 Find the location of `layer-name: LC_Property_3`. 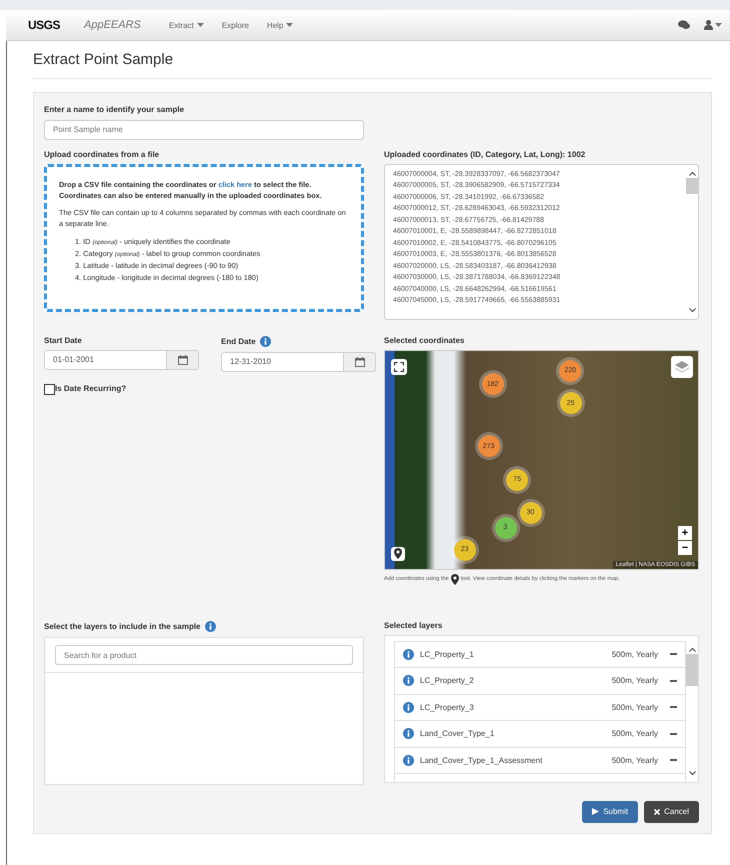

layer-name: LC_Property_3 is located at coordinates (447, 707).